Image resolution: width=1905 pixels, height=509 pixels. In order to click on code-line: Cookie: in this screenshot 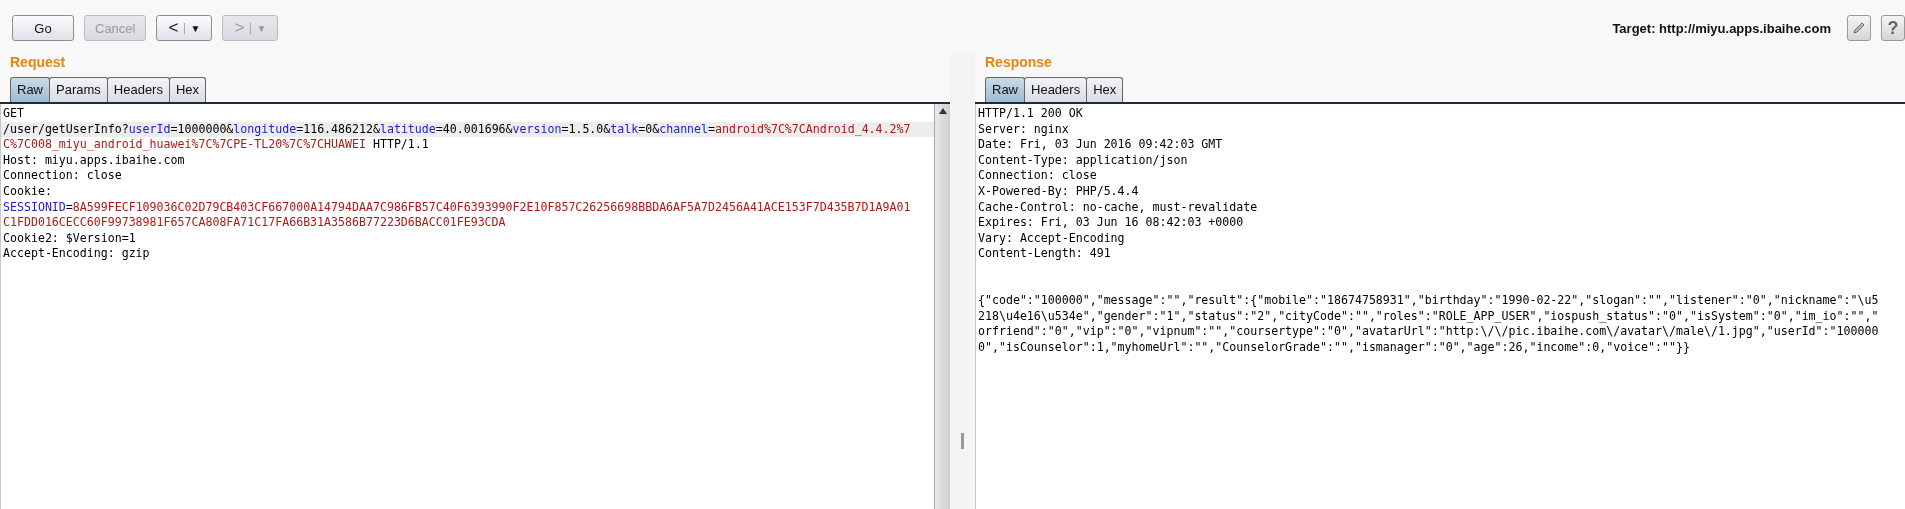, I will do `click(27, 191)`.